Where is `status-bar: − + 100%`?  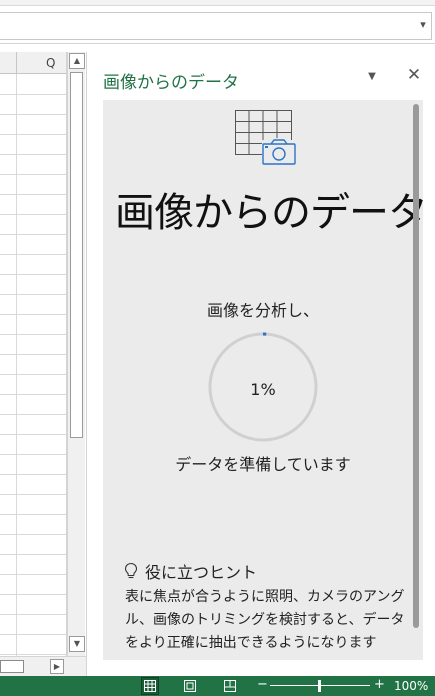 status-bar: − + 100% is located at coordinates (217, 686).